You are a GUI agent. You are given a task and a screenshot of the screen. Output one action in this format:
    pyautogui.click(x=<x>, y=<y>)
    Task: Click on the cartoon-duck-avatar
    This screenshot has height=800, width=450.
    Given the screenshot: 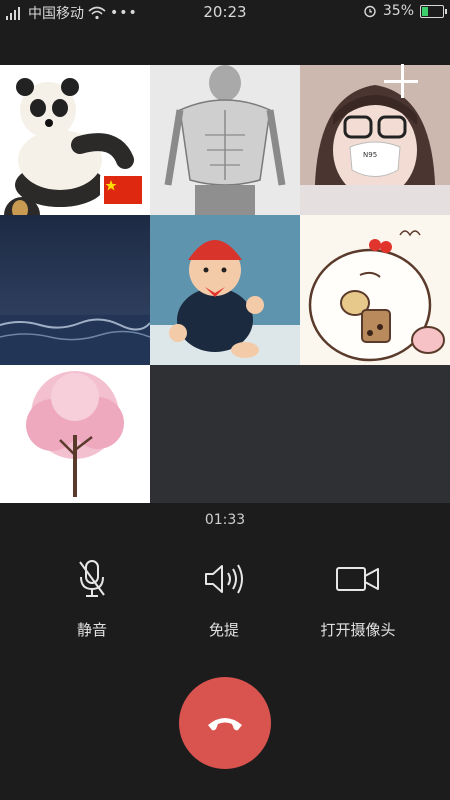 What is the action you would take?
    pyautogui.click(x=375, y=290)
    